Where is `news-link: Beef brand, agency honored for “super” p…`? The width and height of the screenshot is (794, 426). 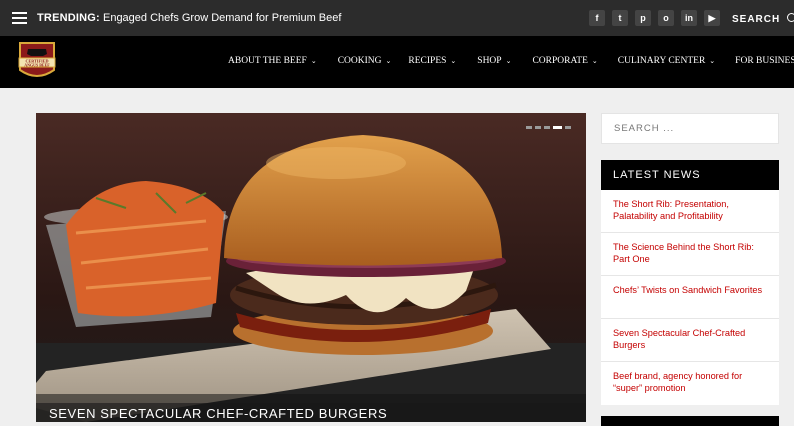
news-link: Beef brand, agency honored for “super” p… is located at coordinates (690, 383).